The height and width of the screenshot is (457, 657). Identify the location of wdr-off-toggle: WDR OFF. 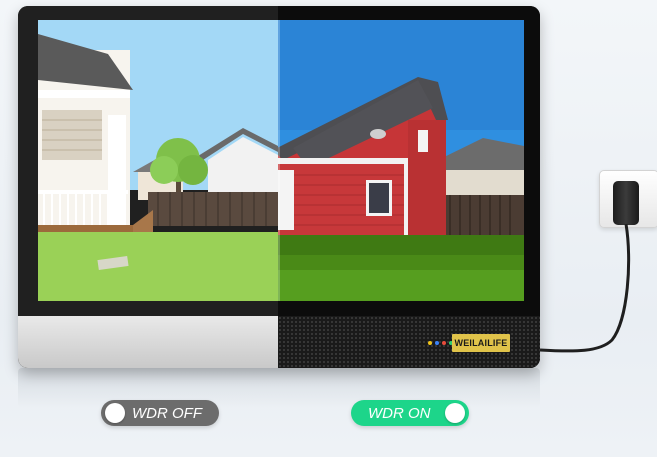
(160, 413).